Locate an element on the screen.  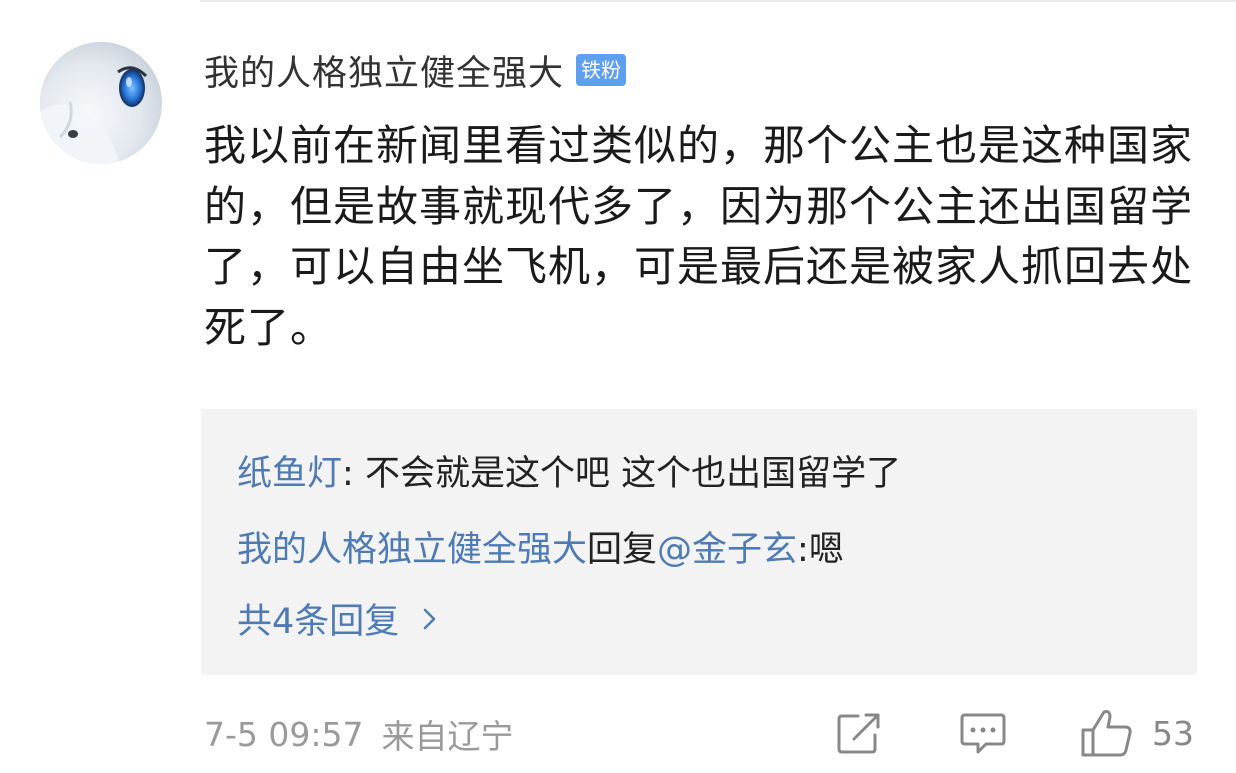
comment-footer: 7-5 09:57 来自辽宁 is located at coordinates (359, 734).